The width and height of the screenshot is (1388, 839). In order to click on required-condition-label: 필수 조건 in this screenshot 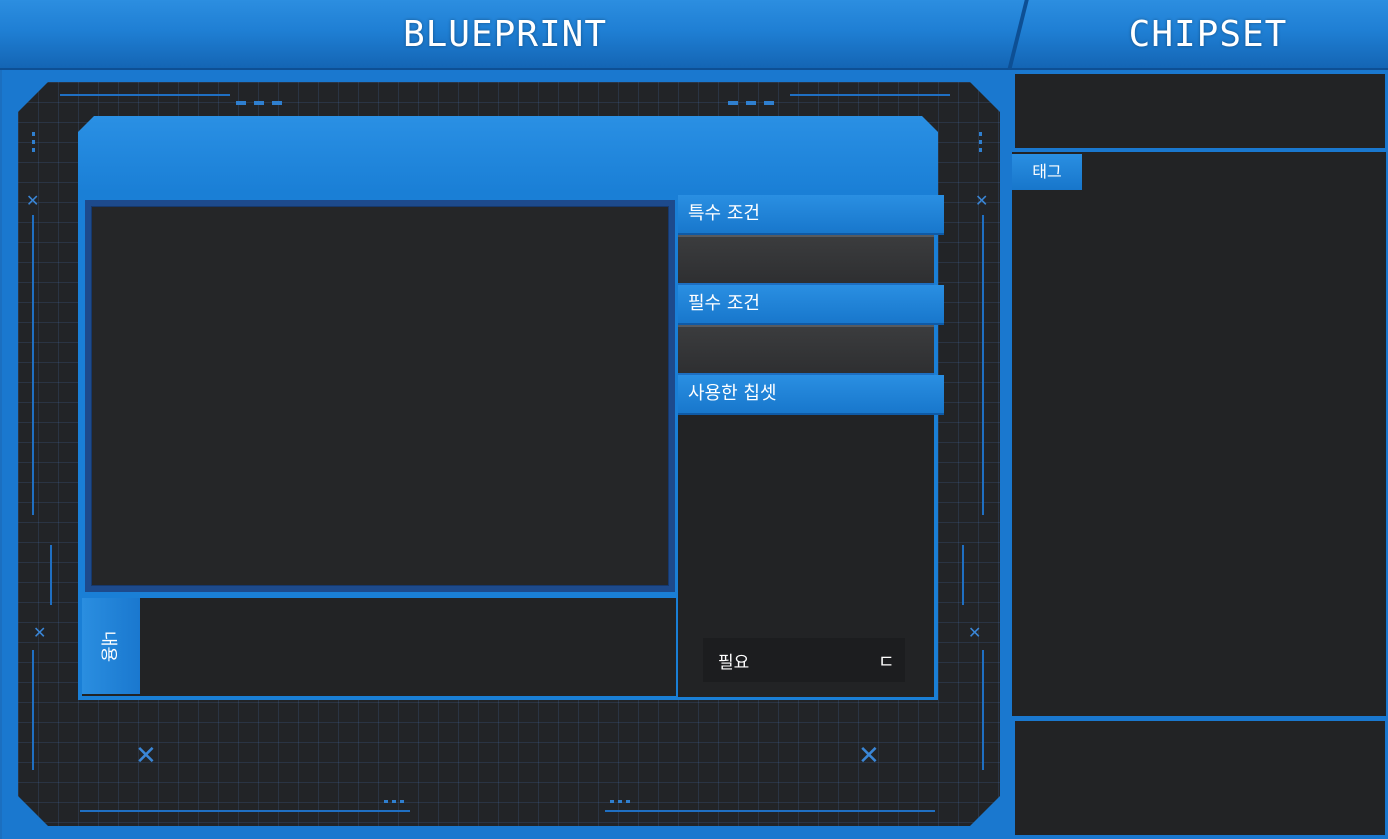, I will do `click(811, 305)`.